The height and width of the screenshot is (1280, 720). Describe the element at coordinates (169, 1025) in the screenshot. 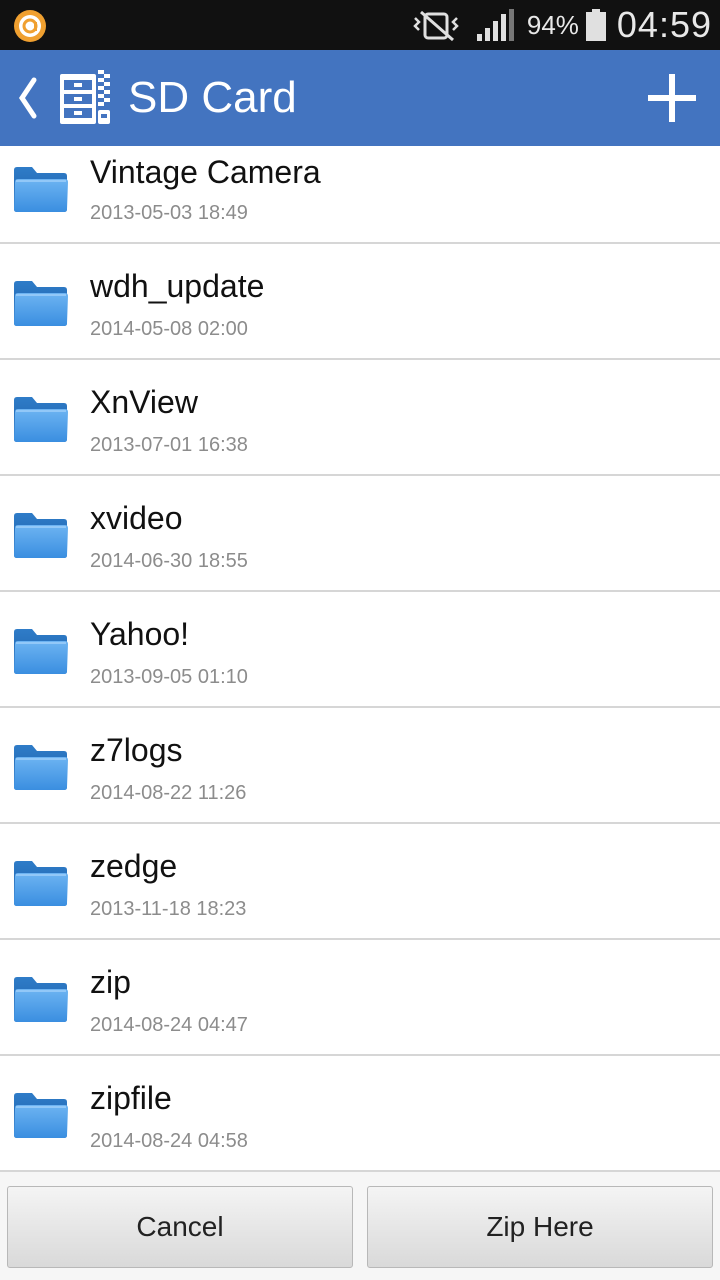

I see `file-date: 2014-08-24 04:47` at that location.